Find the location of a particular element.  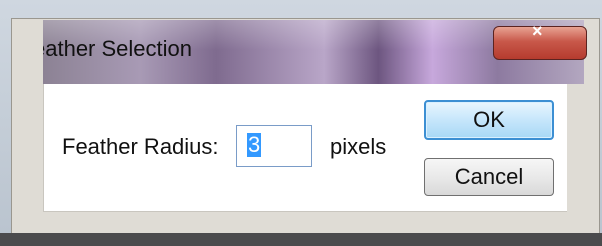

cancel-button-label: Cancel is located at coordinates (489, 176).